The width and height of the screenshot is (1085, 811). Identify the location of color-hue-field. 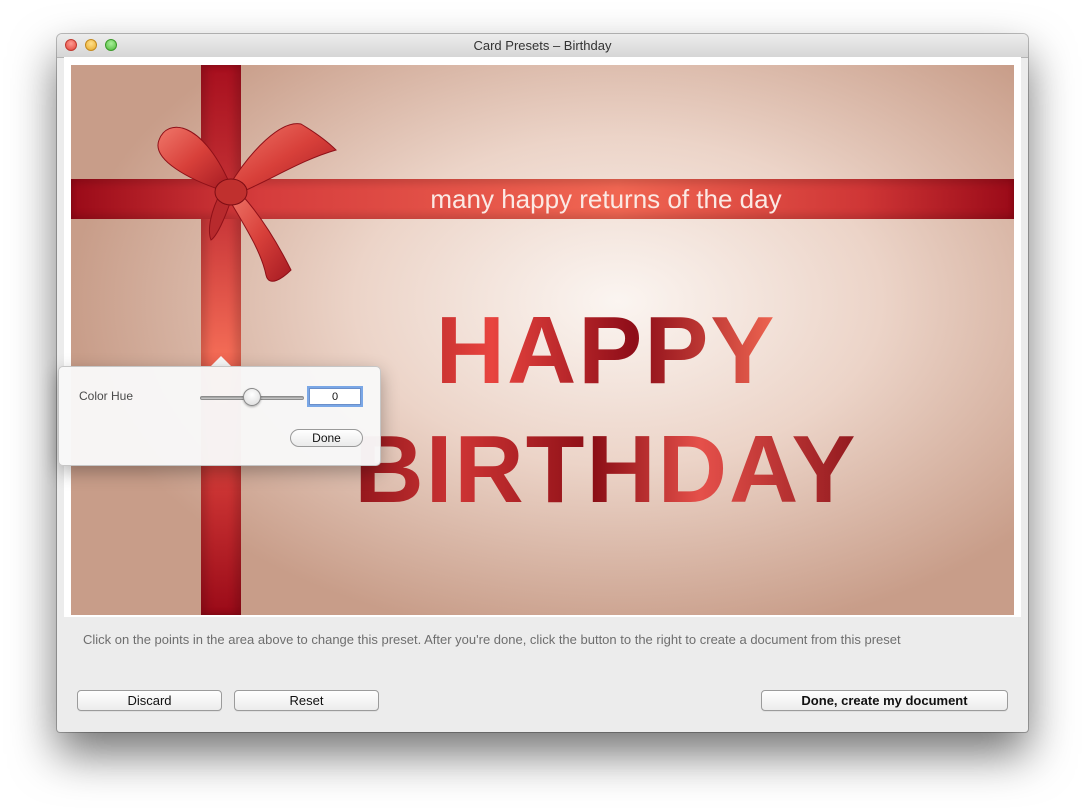
(335, 396).